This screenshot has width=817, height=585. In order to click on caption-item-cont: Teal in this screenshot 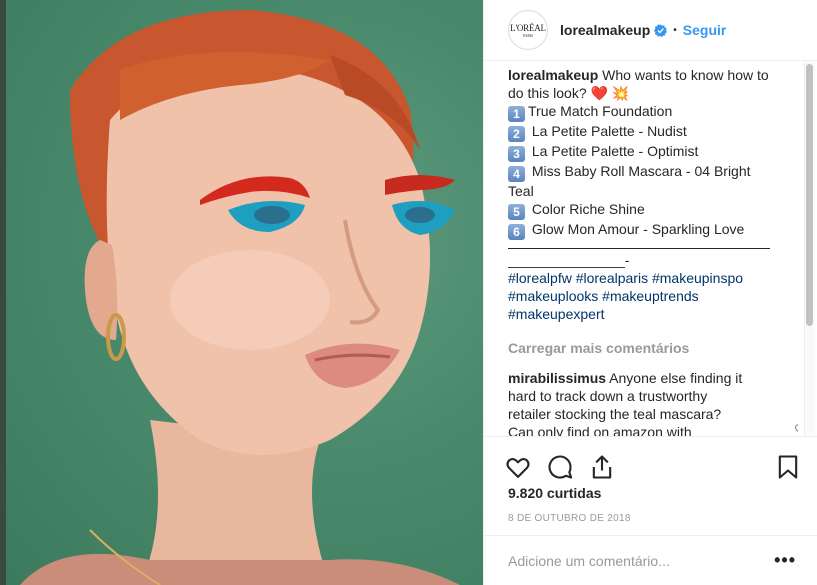, I will do `click(521, 191)`.